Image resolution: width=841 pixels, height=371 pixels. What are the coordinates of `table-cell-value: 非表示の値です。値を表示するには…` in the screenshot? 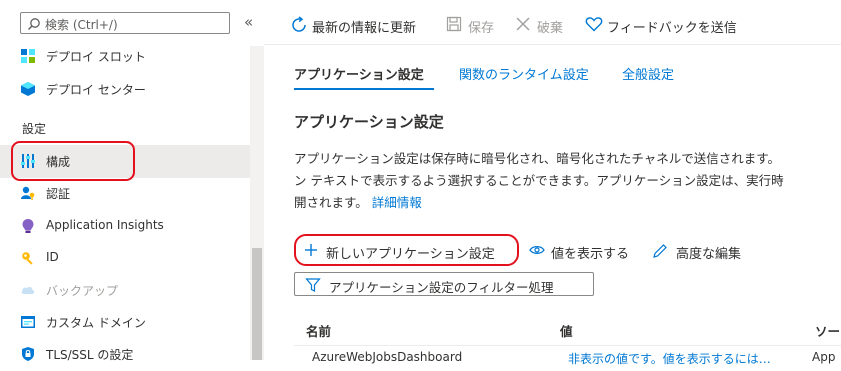 It's located at (669, 358).